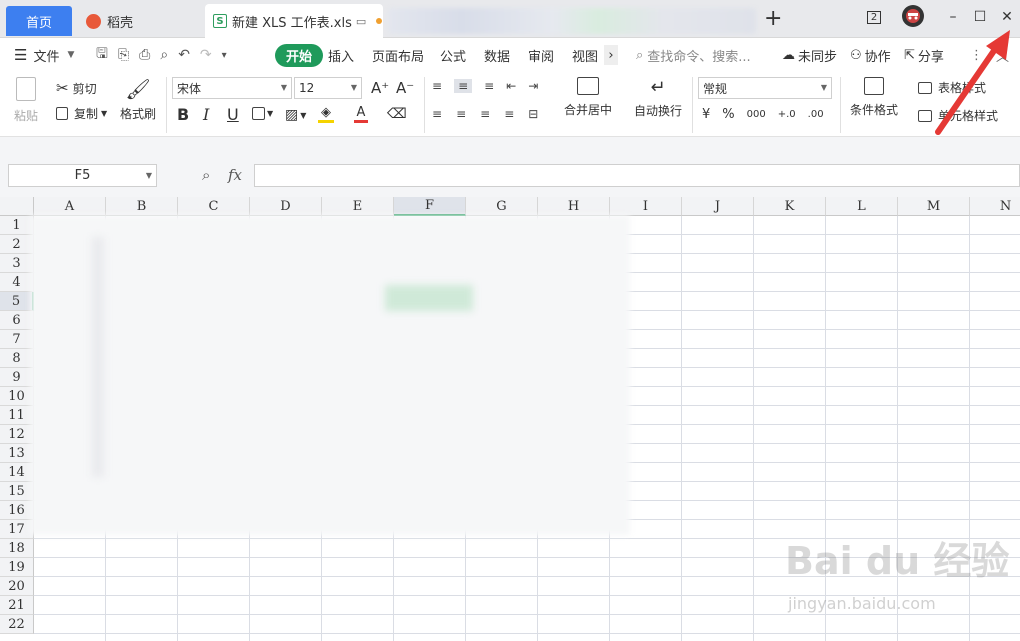 The height and width of the screenshot is (641, 1020). Describe the element at coordinates (756, 114) in the screenshot. I see `thousands-button: 000` at that location.